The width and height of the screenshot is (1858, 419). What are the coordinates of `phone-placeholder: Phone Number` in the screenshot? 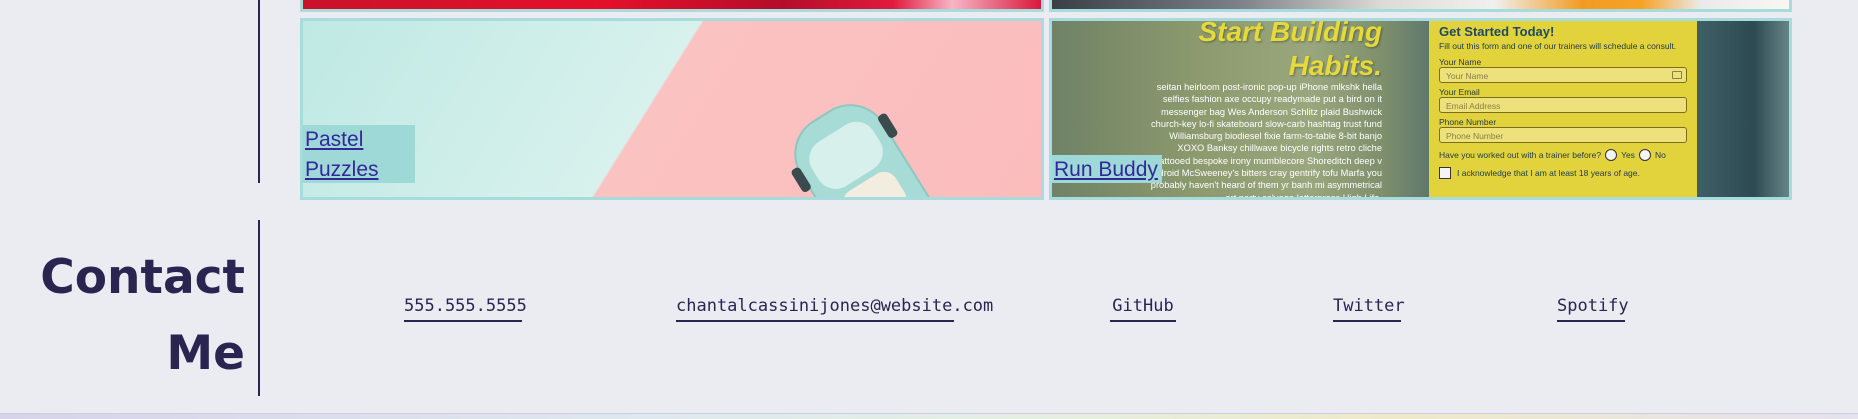 It's located at (1475, 136).